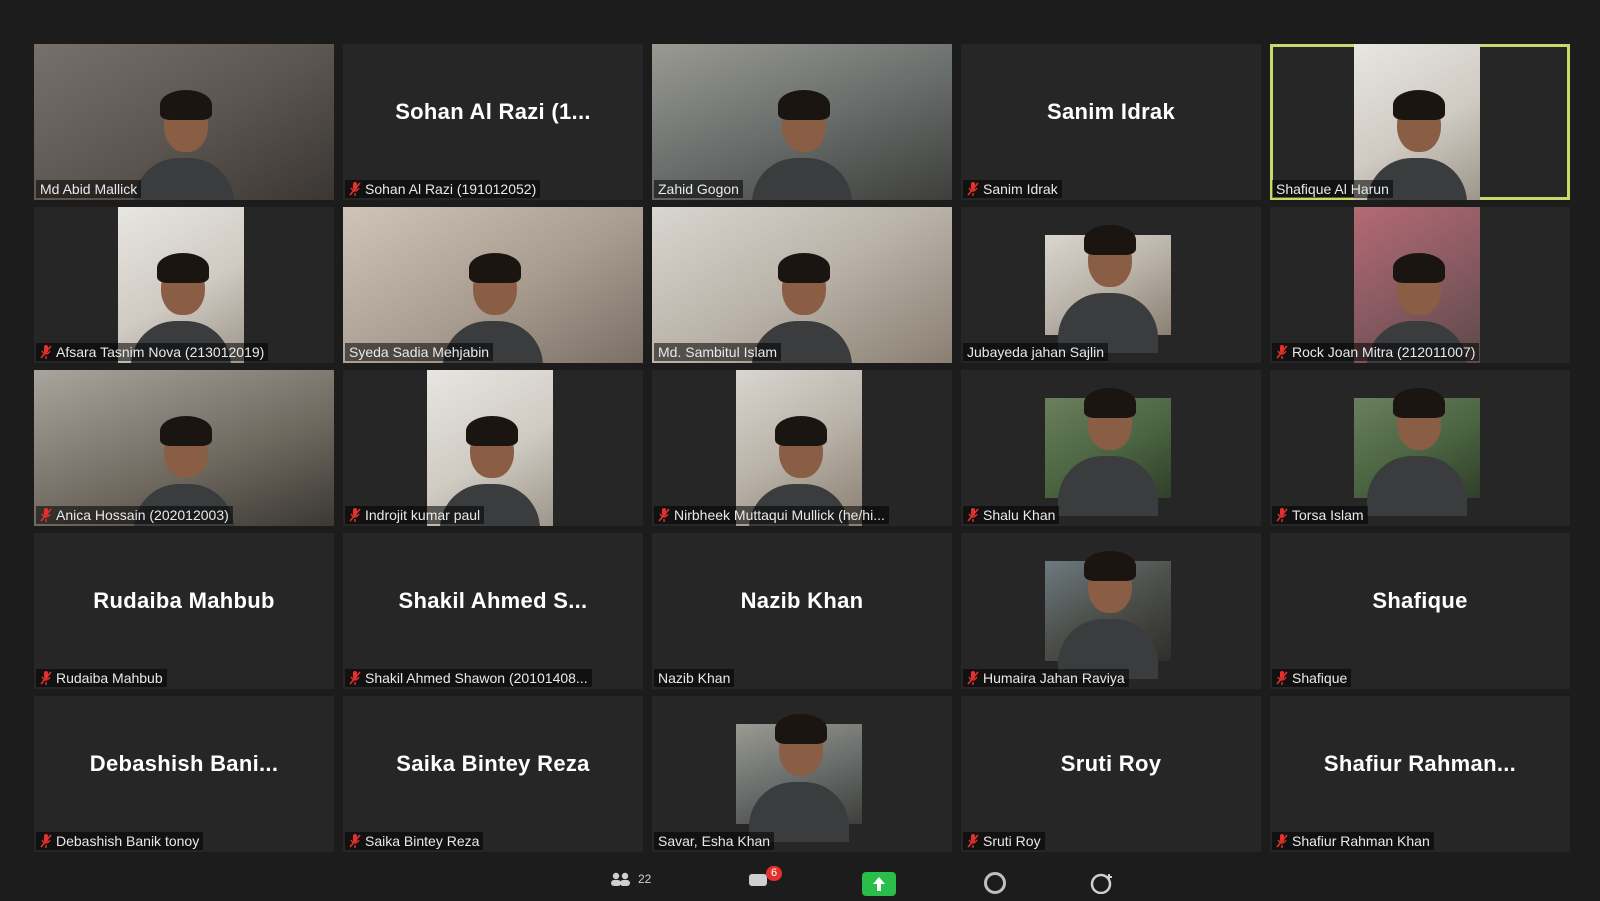 The image size is (1600, 901). I want to click on participant-name-label: Shafique, so click(1312, 678).